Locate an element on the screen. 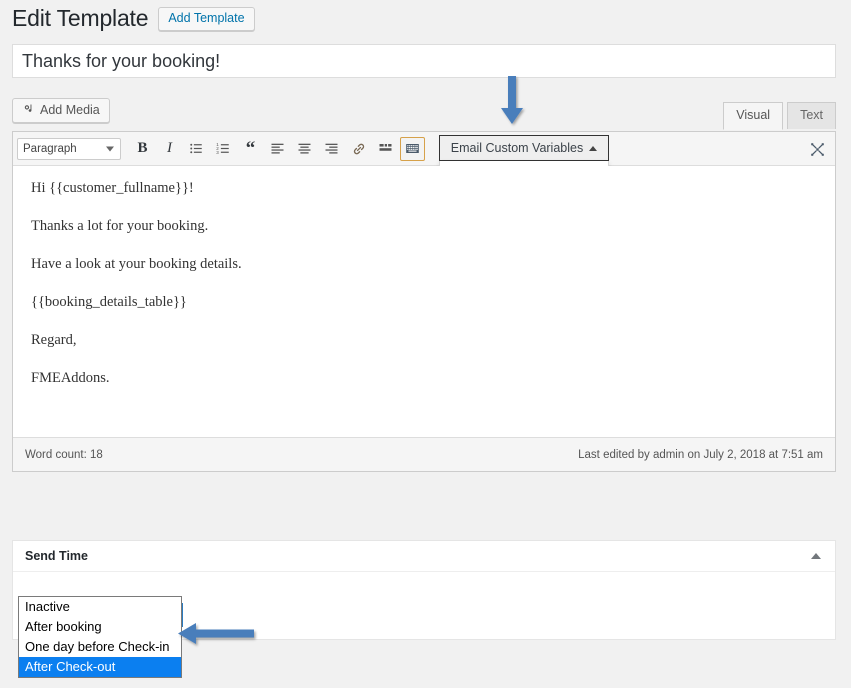 The width and height of the screenshot is (851, 688). add-media-button: Add Media is located at coordinates (61, 110).